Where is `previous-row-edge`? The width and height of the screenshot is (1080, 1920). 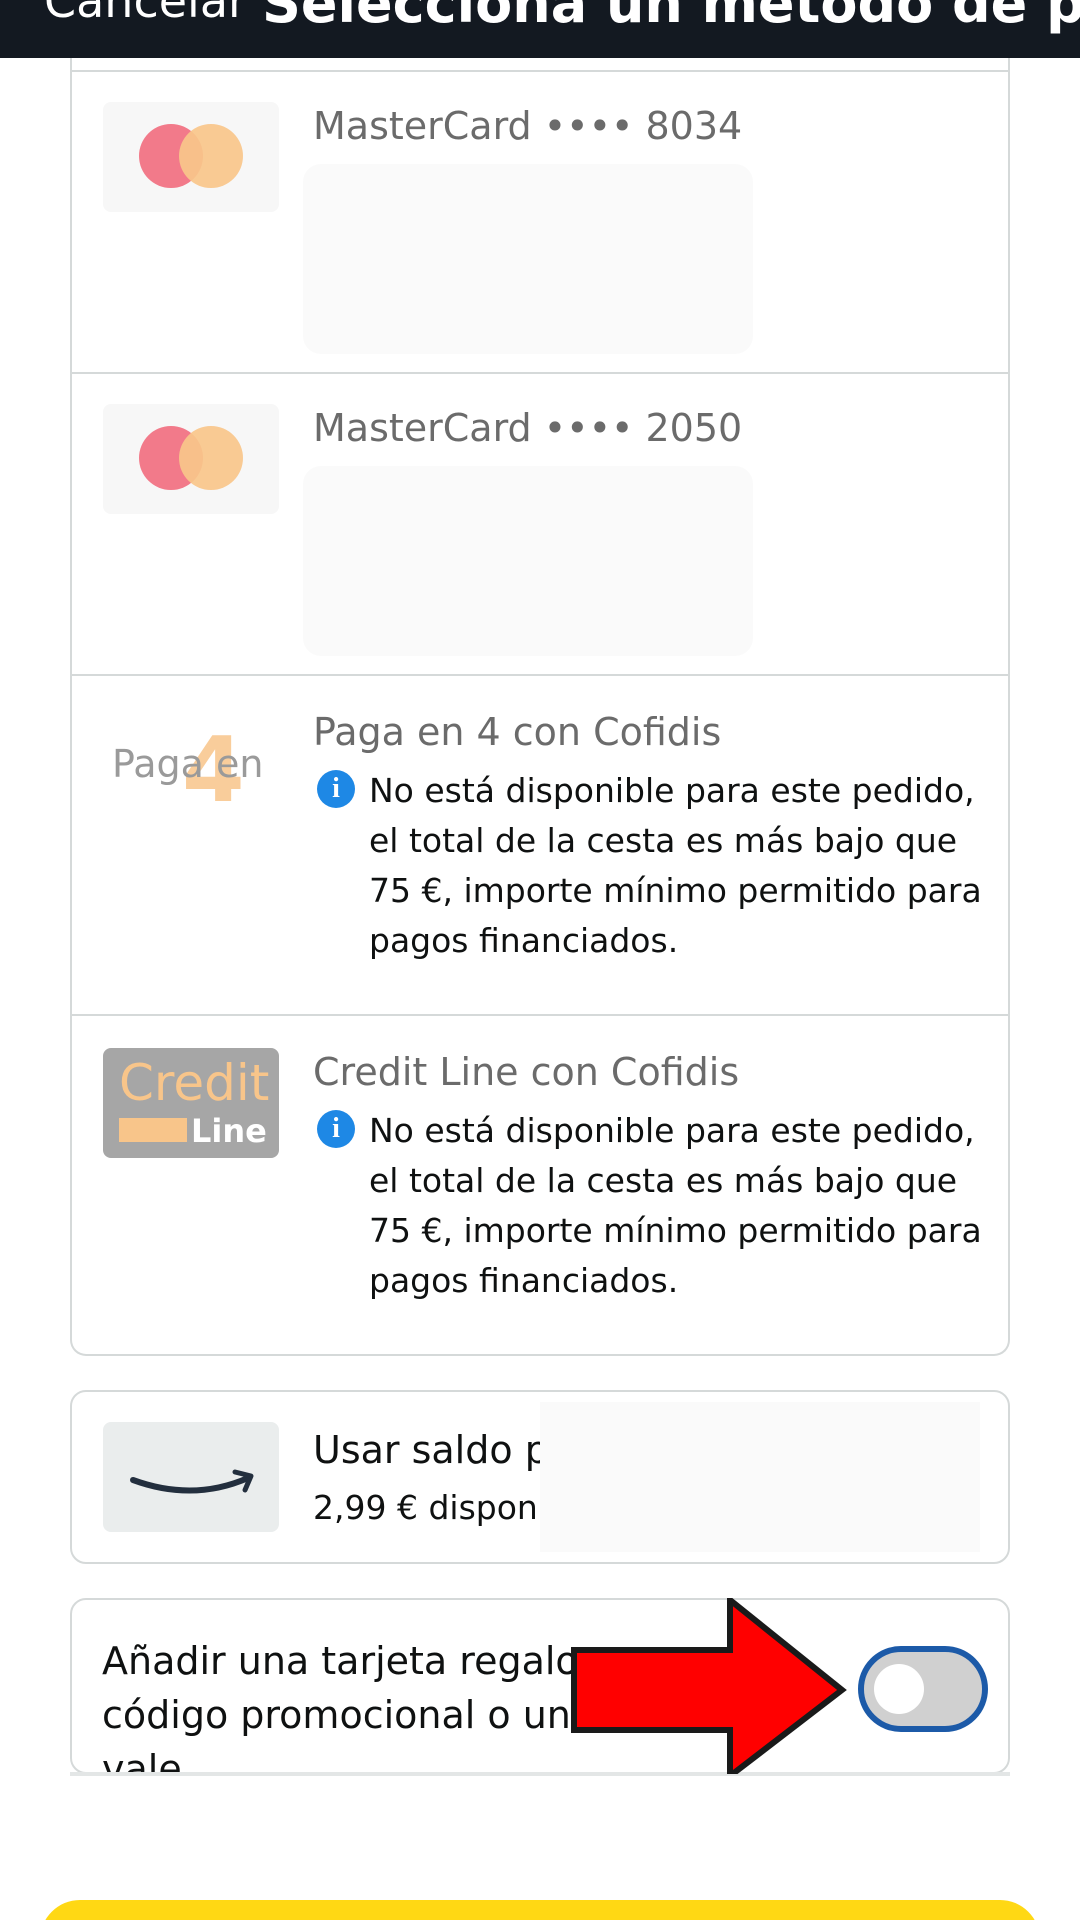
previous-row-edge is located at coordinates (540, 65).